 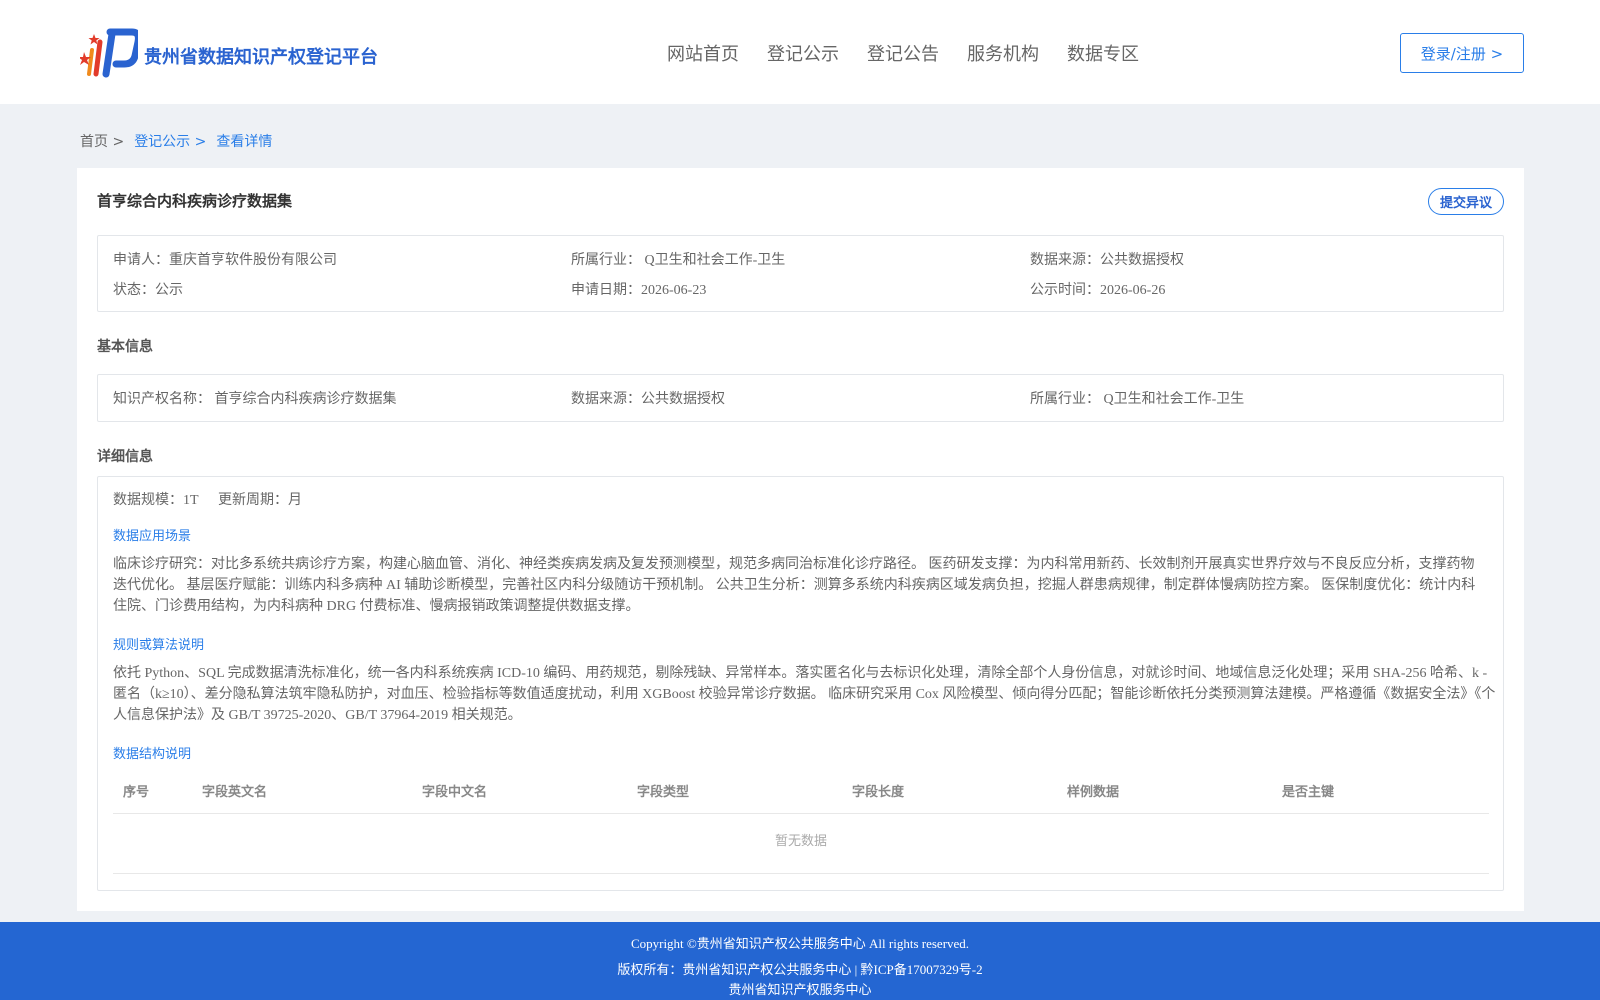 I want to click on structure-heading: 数据结构说明, so click(x=152, y=754).